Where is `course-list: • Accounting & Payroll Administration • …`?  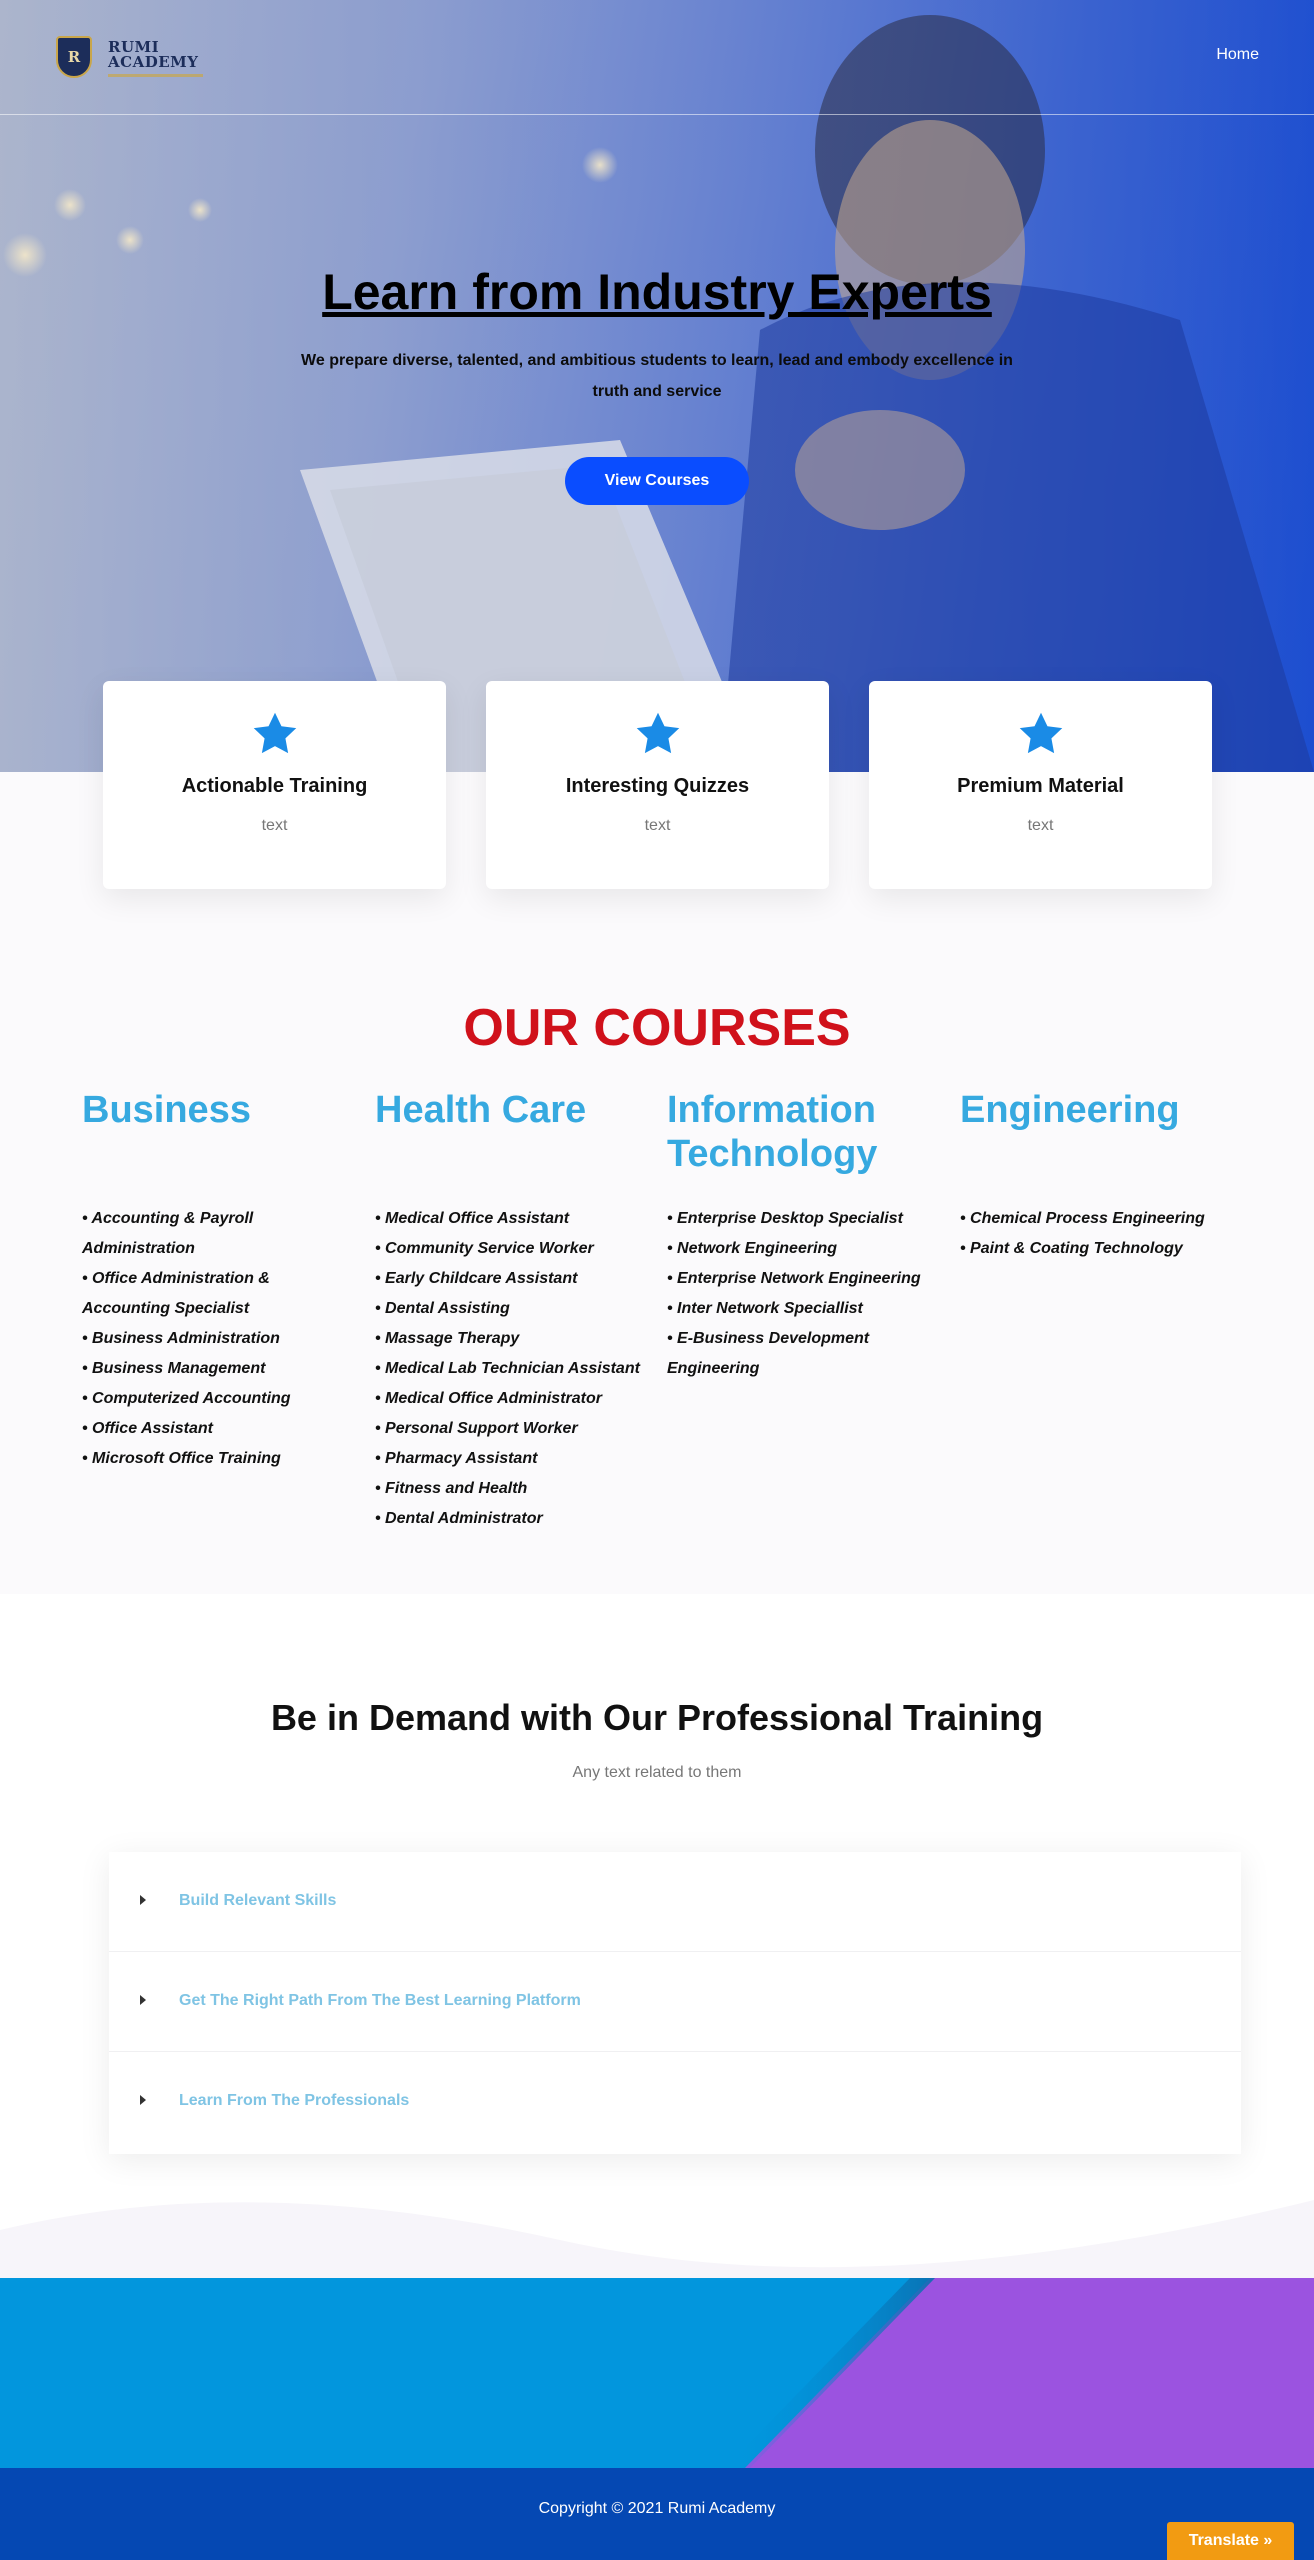
course-list: • Accounting & Payroll Administration • … is located at coordinates (219, 1339).